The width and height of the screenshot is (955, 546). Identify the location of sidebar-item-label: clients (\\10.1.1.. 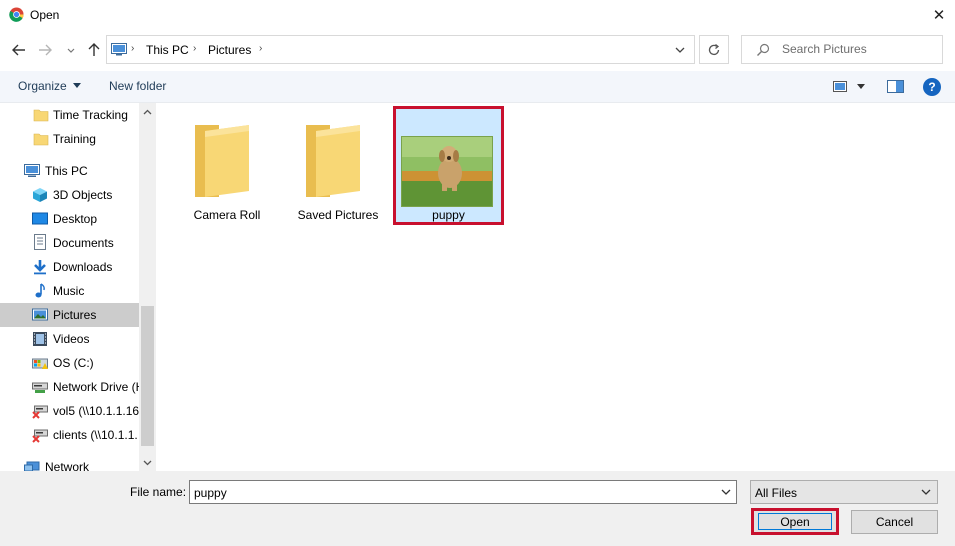
(95, 435).